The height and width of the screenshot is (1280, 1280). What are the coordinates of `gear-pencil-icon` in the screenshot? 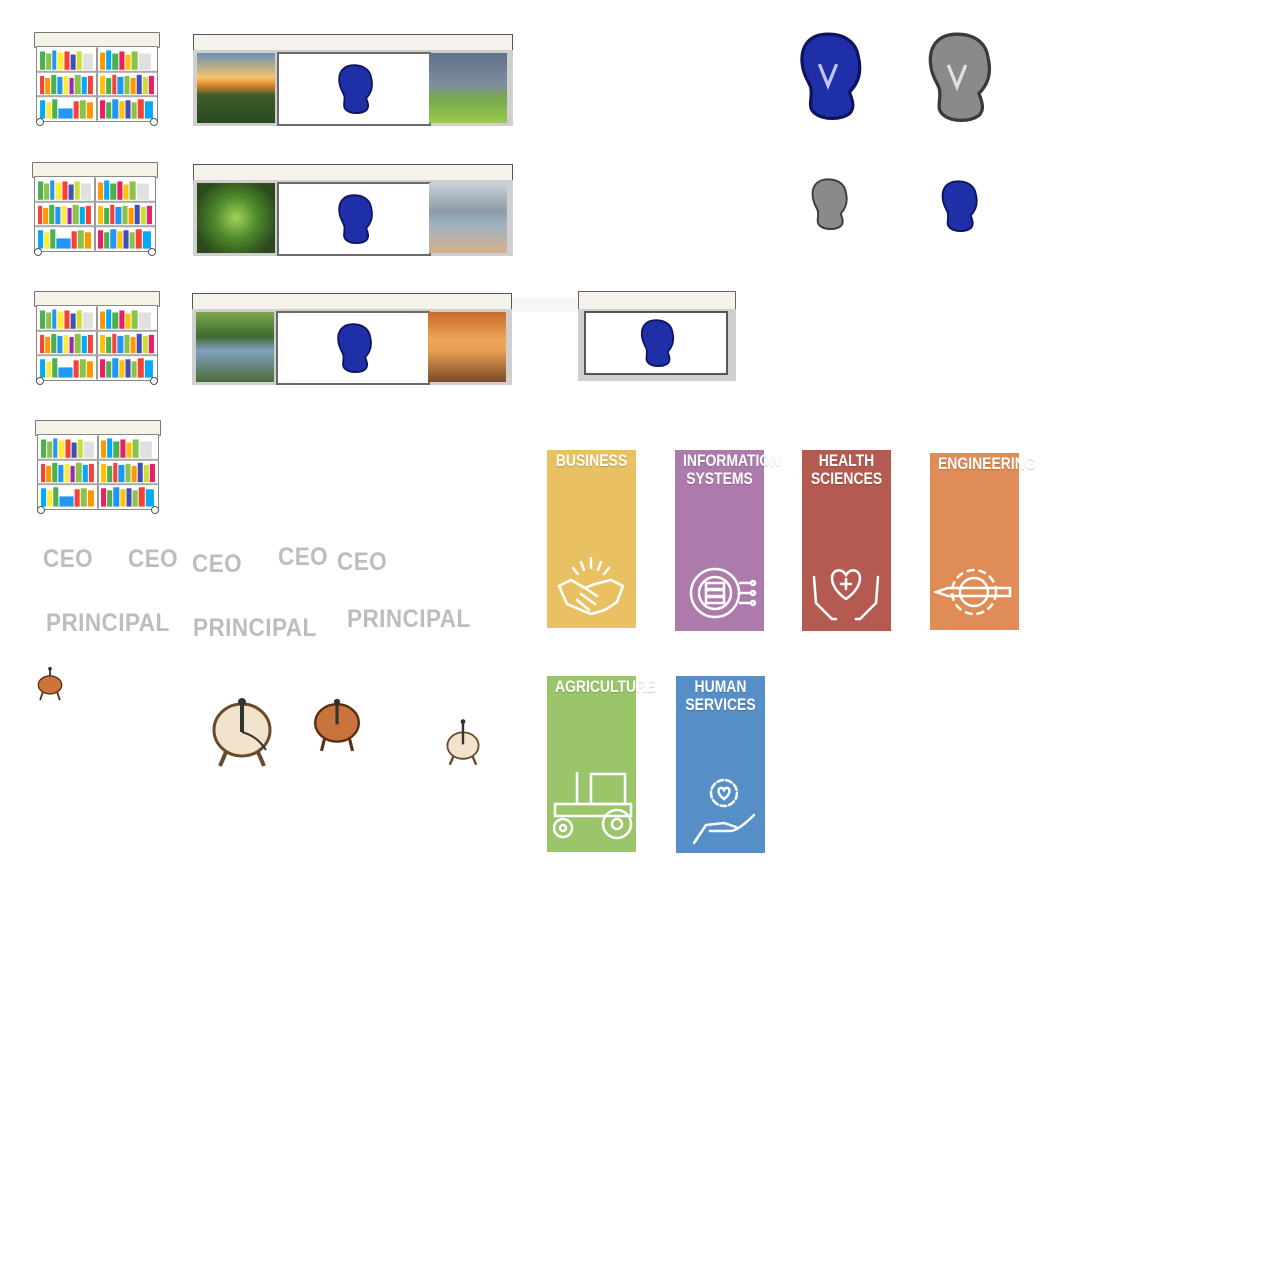 It's located at (973, 592).